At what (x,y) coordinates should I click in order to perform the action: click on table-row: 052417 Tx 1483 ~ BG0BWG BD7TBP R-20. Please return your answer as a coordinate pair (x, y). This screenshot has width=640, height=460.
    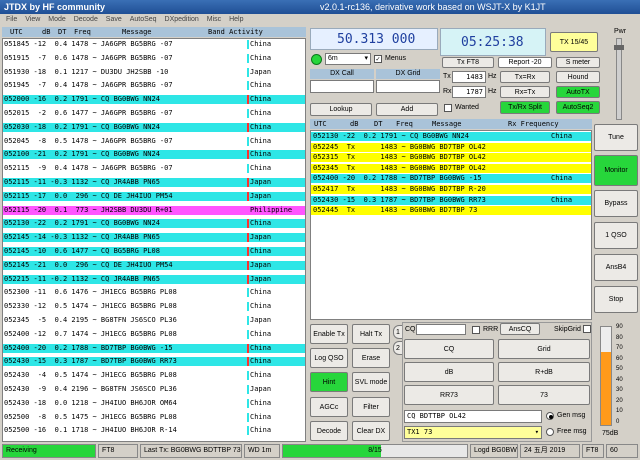
    Looking at the image, I should click on (451, 189).